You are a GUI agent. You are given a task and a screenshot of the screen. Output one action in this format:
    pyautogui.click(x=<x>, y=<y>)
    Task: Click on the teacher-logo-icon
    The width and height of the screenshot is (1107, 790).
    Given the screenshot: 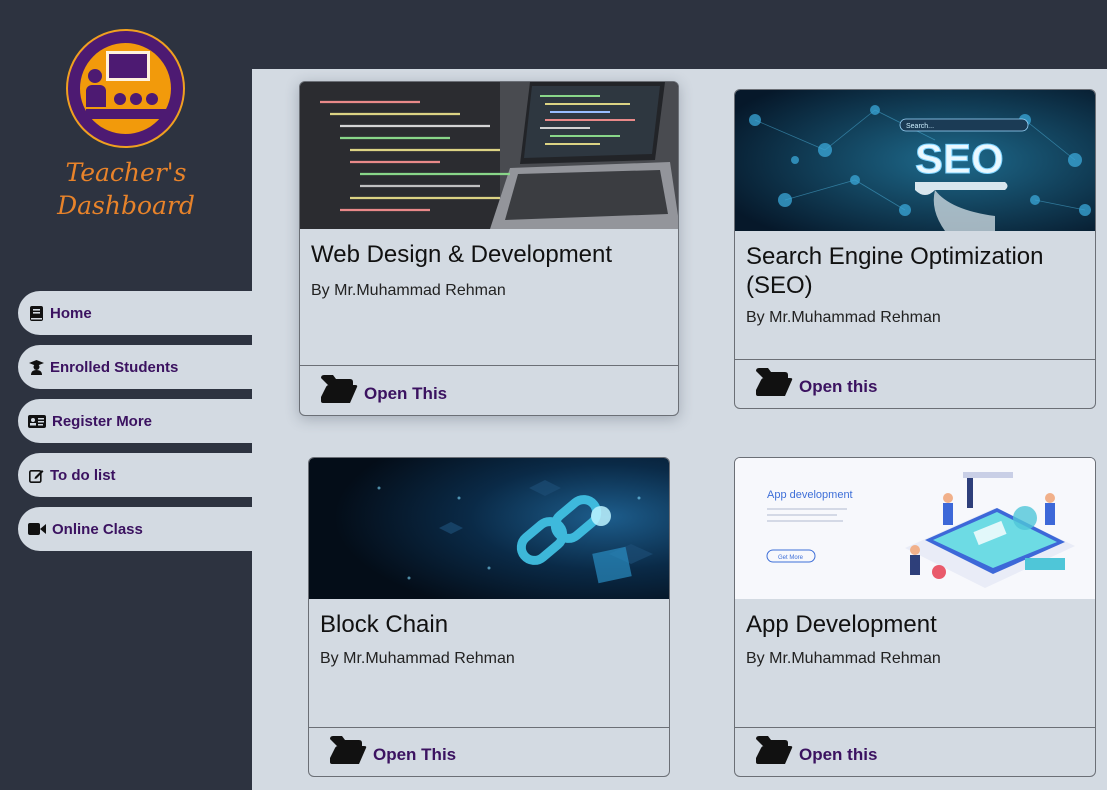 What is the action you would take?
    pyautogui.click(x=125, y=88)
    